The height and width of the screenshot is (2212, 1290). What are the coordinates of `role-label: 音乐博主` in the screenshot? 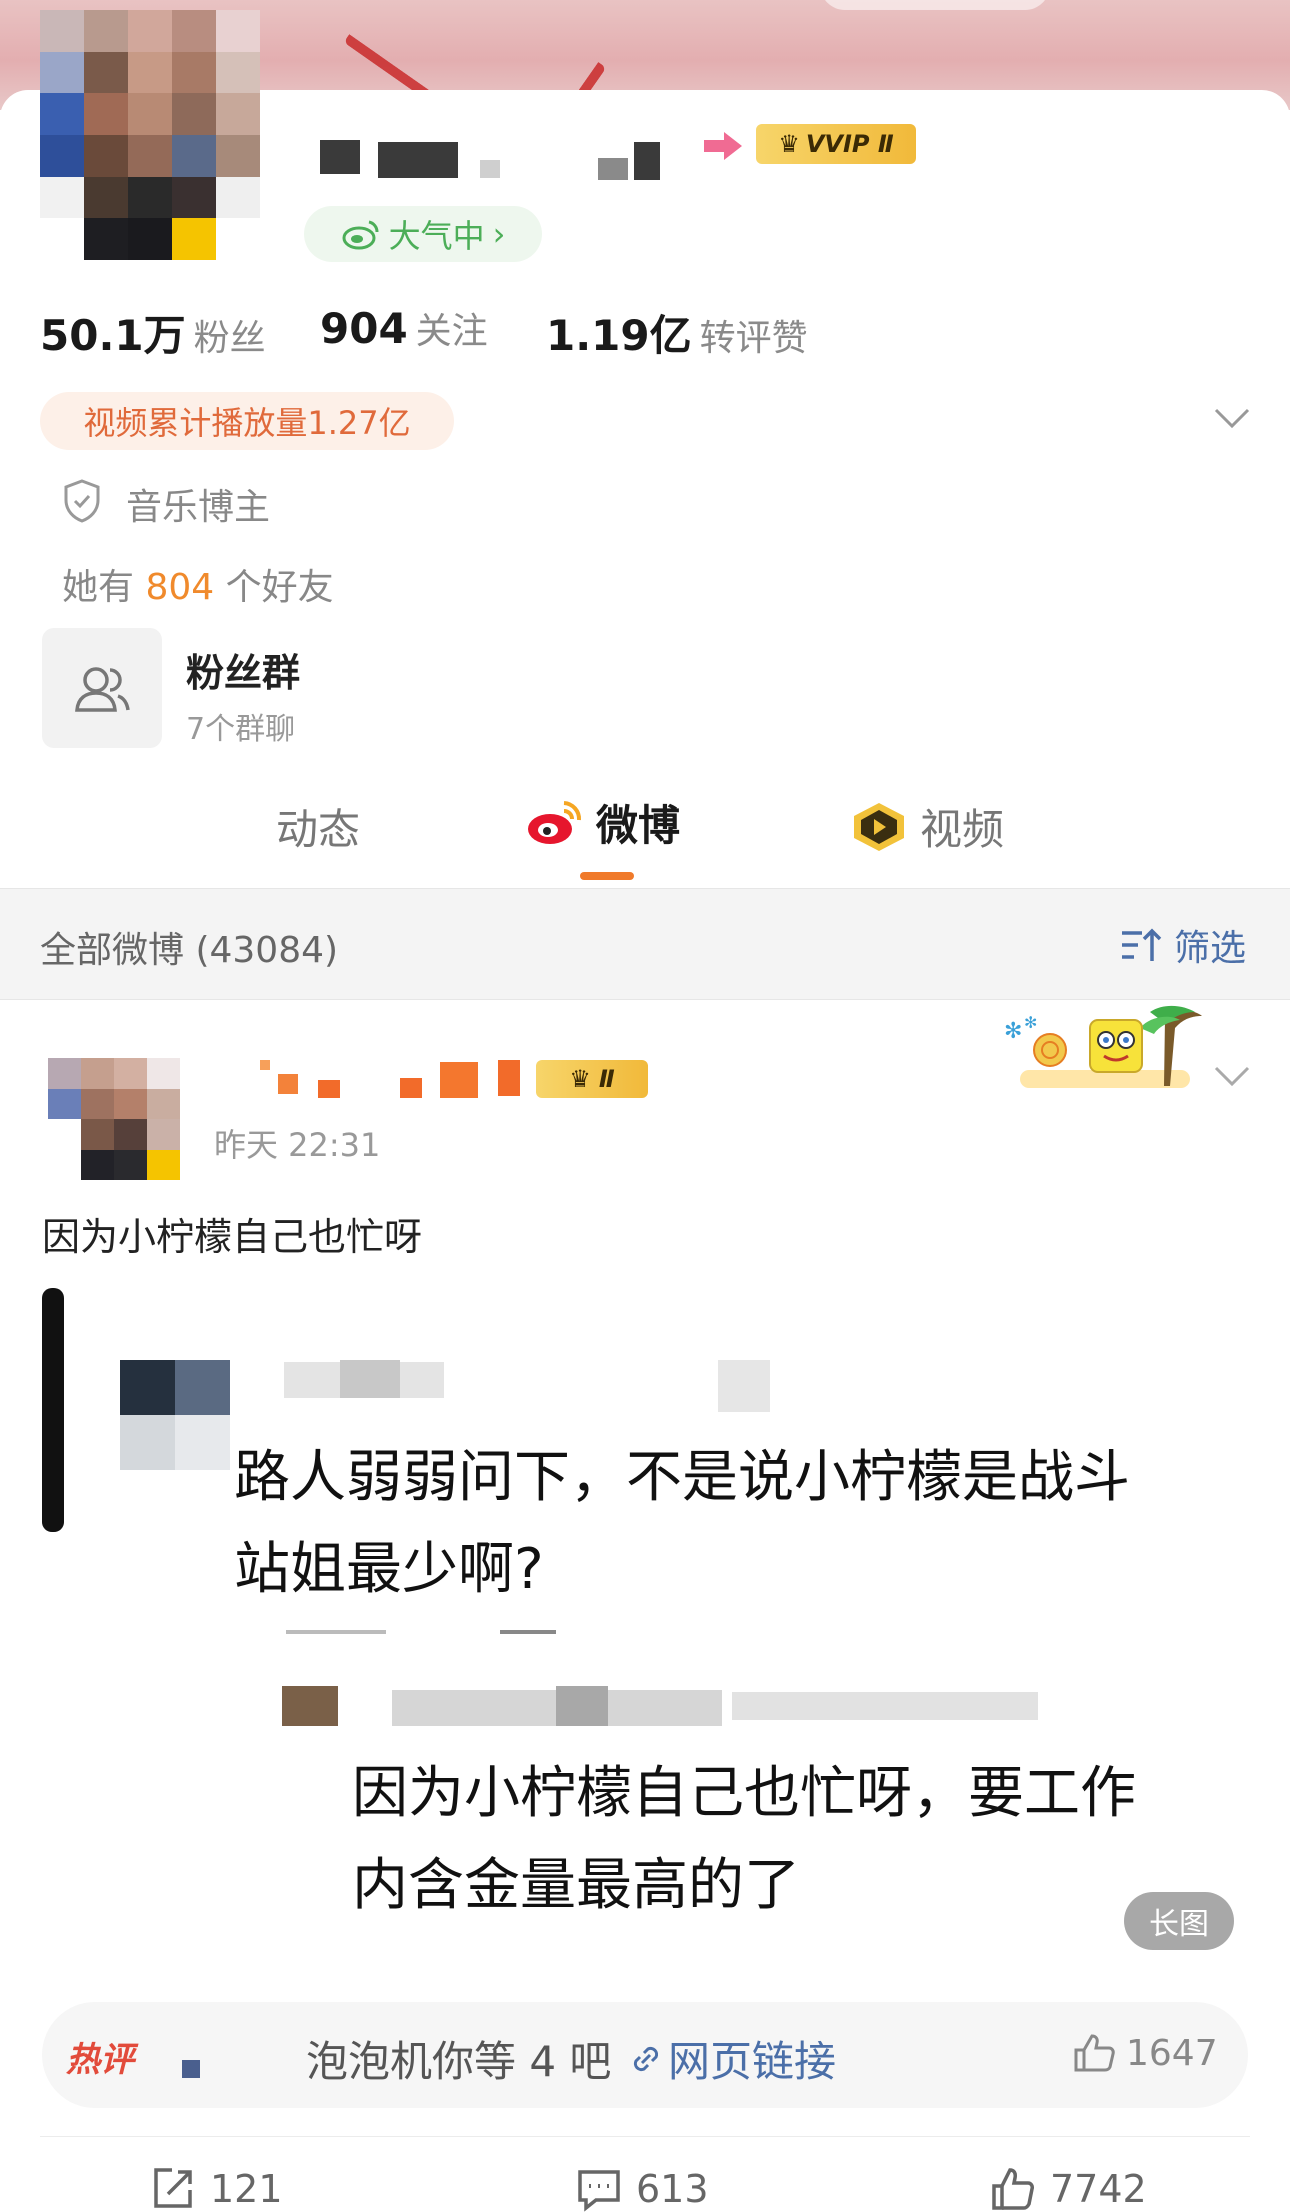 It's located at (198, 507).